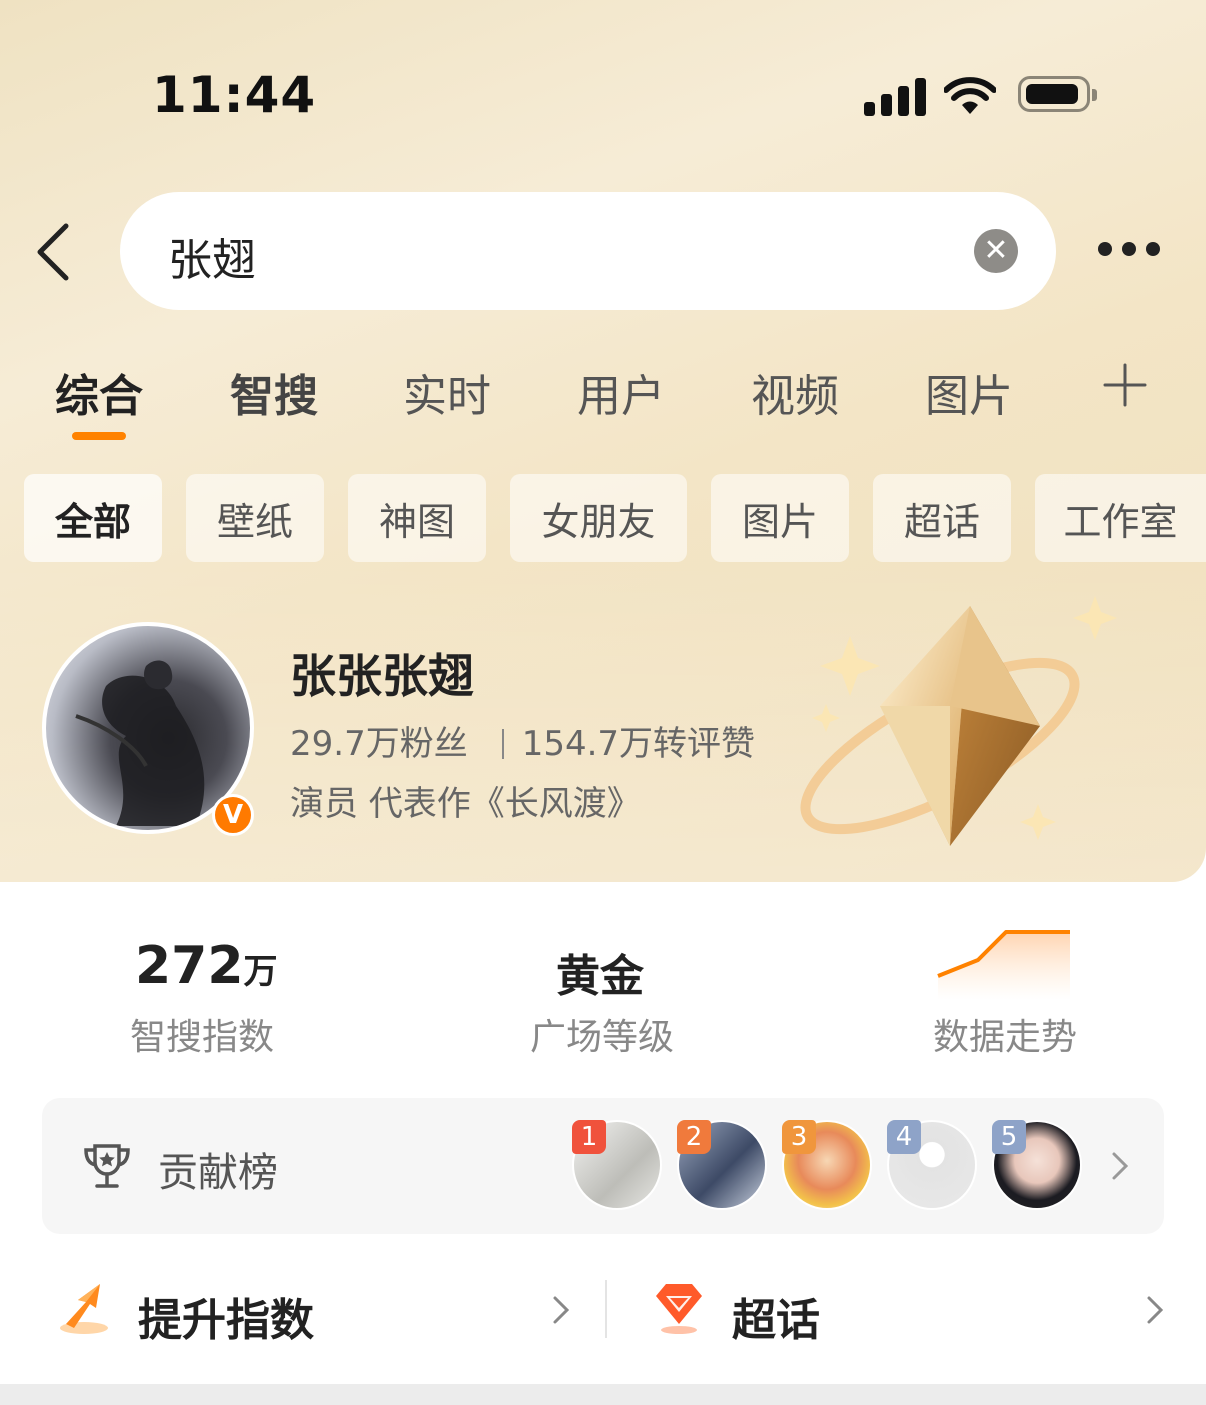 This screenshot has height=1405, width=1206. Describe the element at coordinates (60, 252) in the screenshot. I see `back-arrow-icon` at that location.